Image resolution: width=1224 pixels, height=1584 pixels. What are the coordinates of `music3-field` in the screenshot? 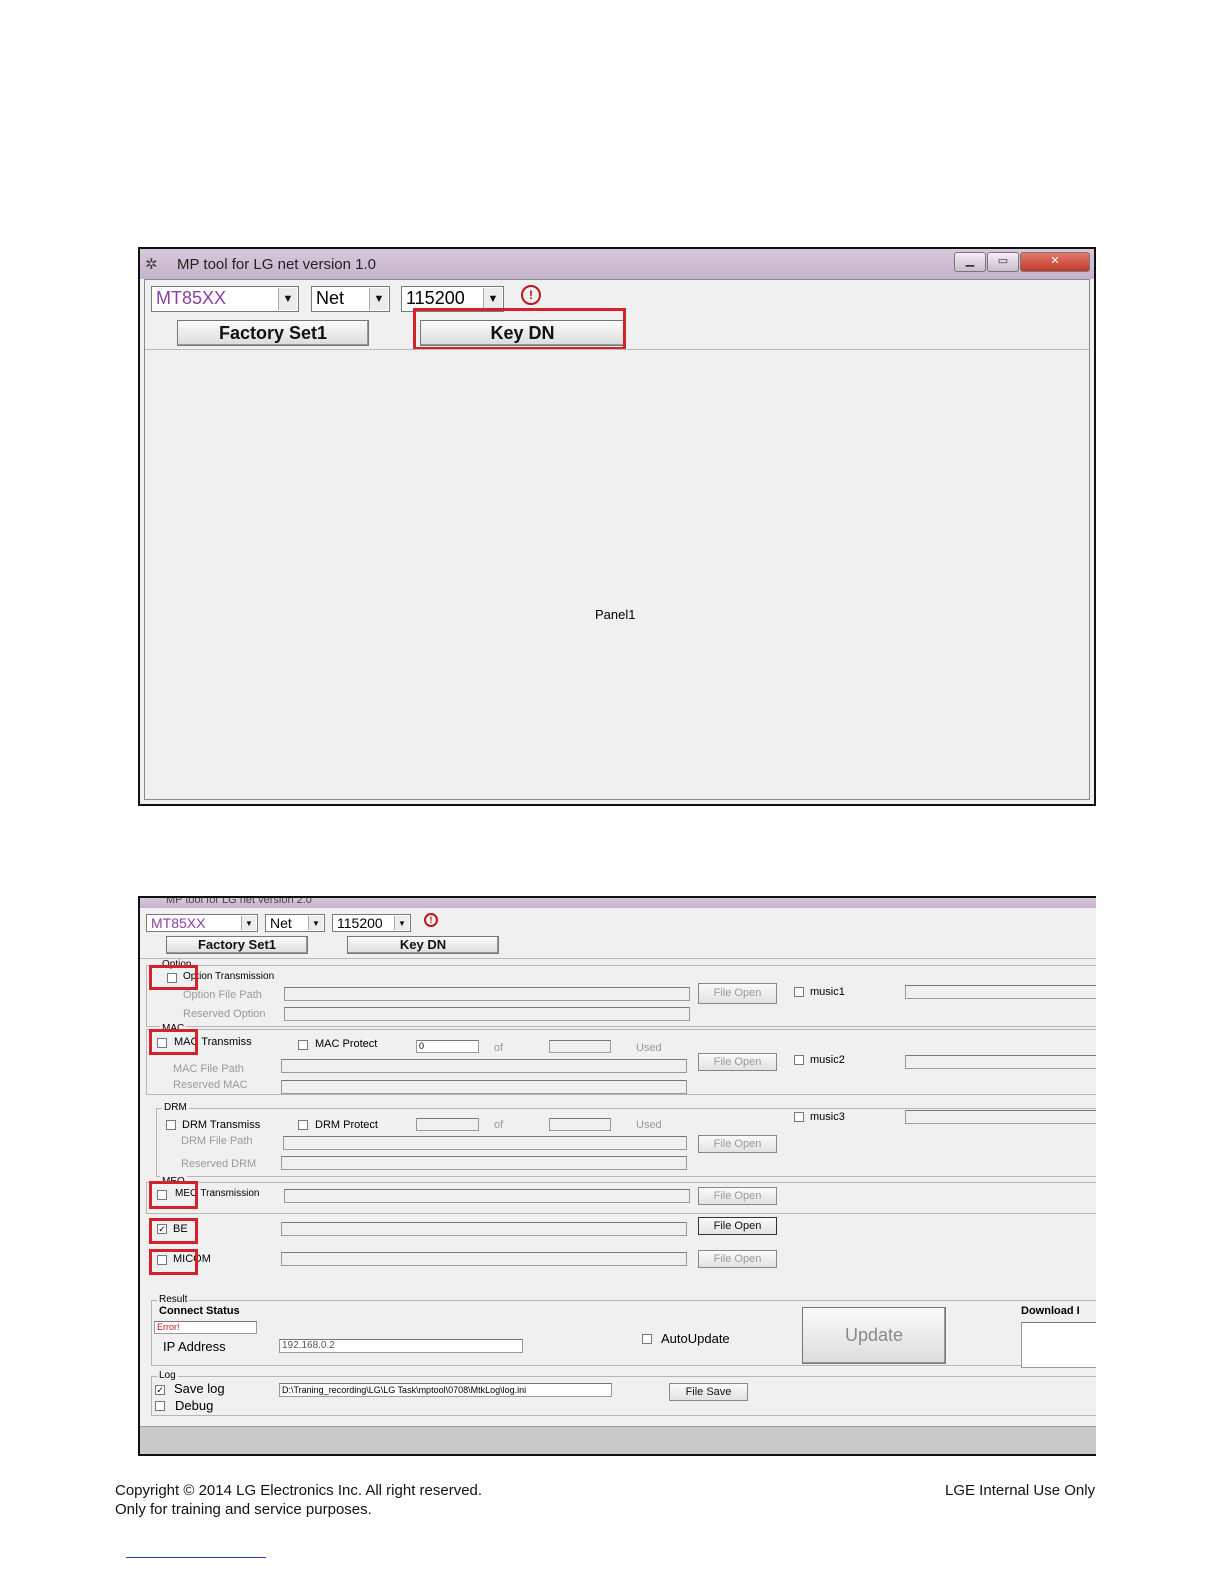 It's located at (1000, 1117).